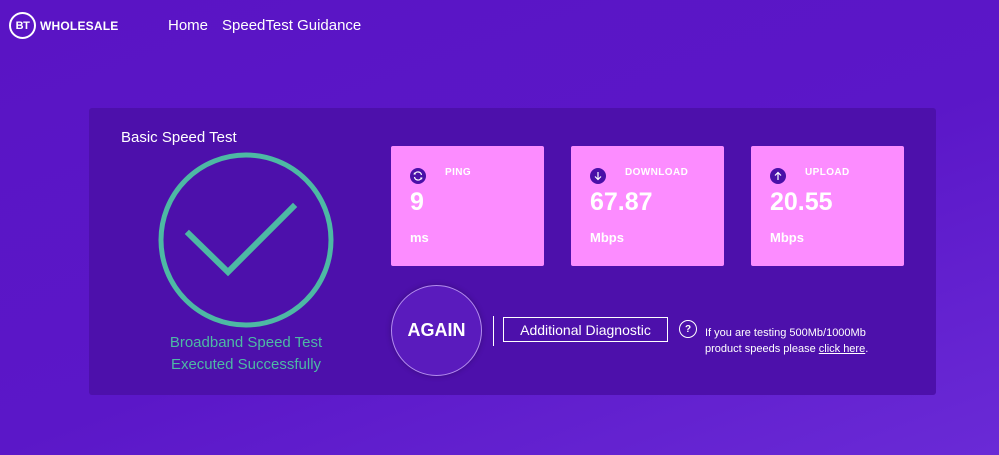 The width and height of the screenshot is (999, 455). I want to click on nav-speedtest-guidance-link: SpeedTest Guidance, so click(291, 25).